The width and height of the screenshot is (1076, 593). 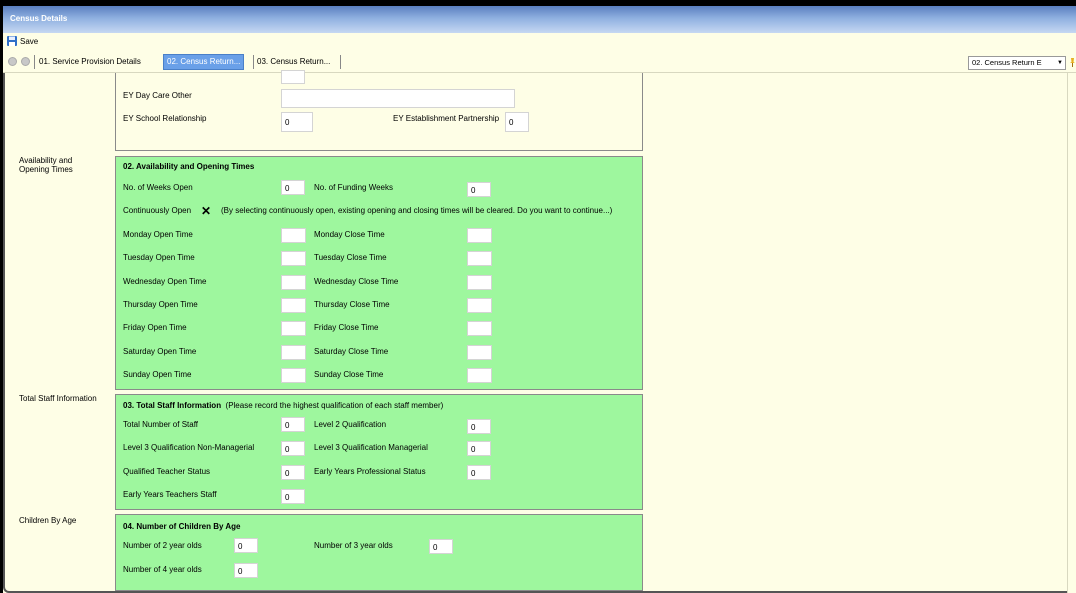 I want to click on level3-m-label: Level 3 Qualification Managerial, so click(x=371, y=447).